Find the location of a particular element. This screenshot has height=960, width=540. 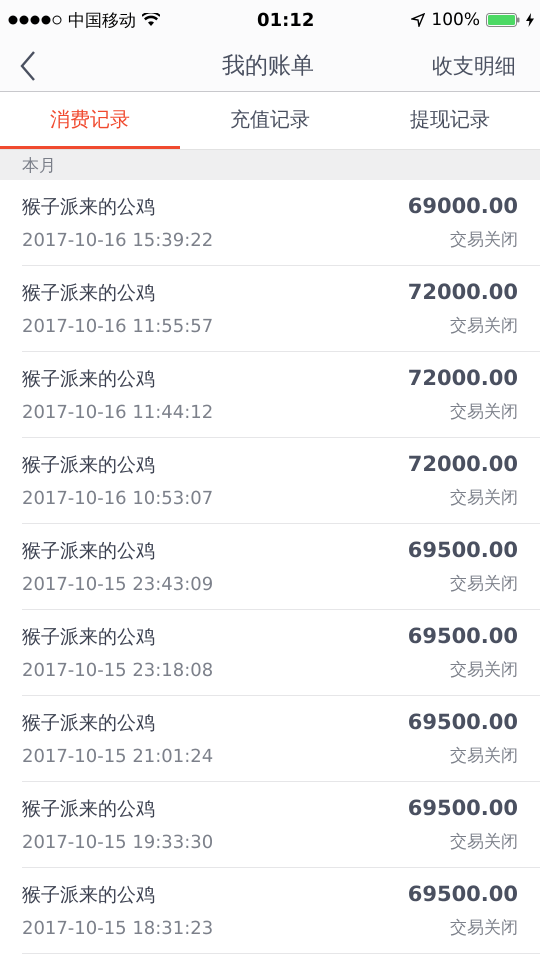

details-button: 收支明细 is located at coordinates (474, 66).